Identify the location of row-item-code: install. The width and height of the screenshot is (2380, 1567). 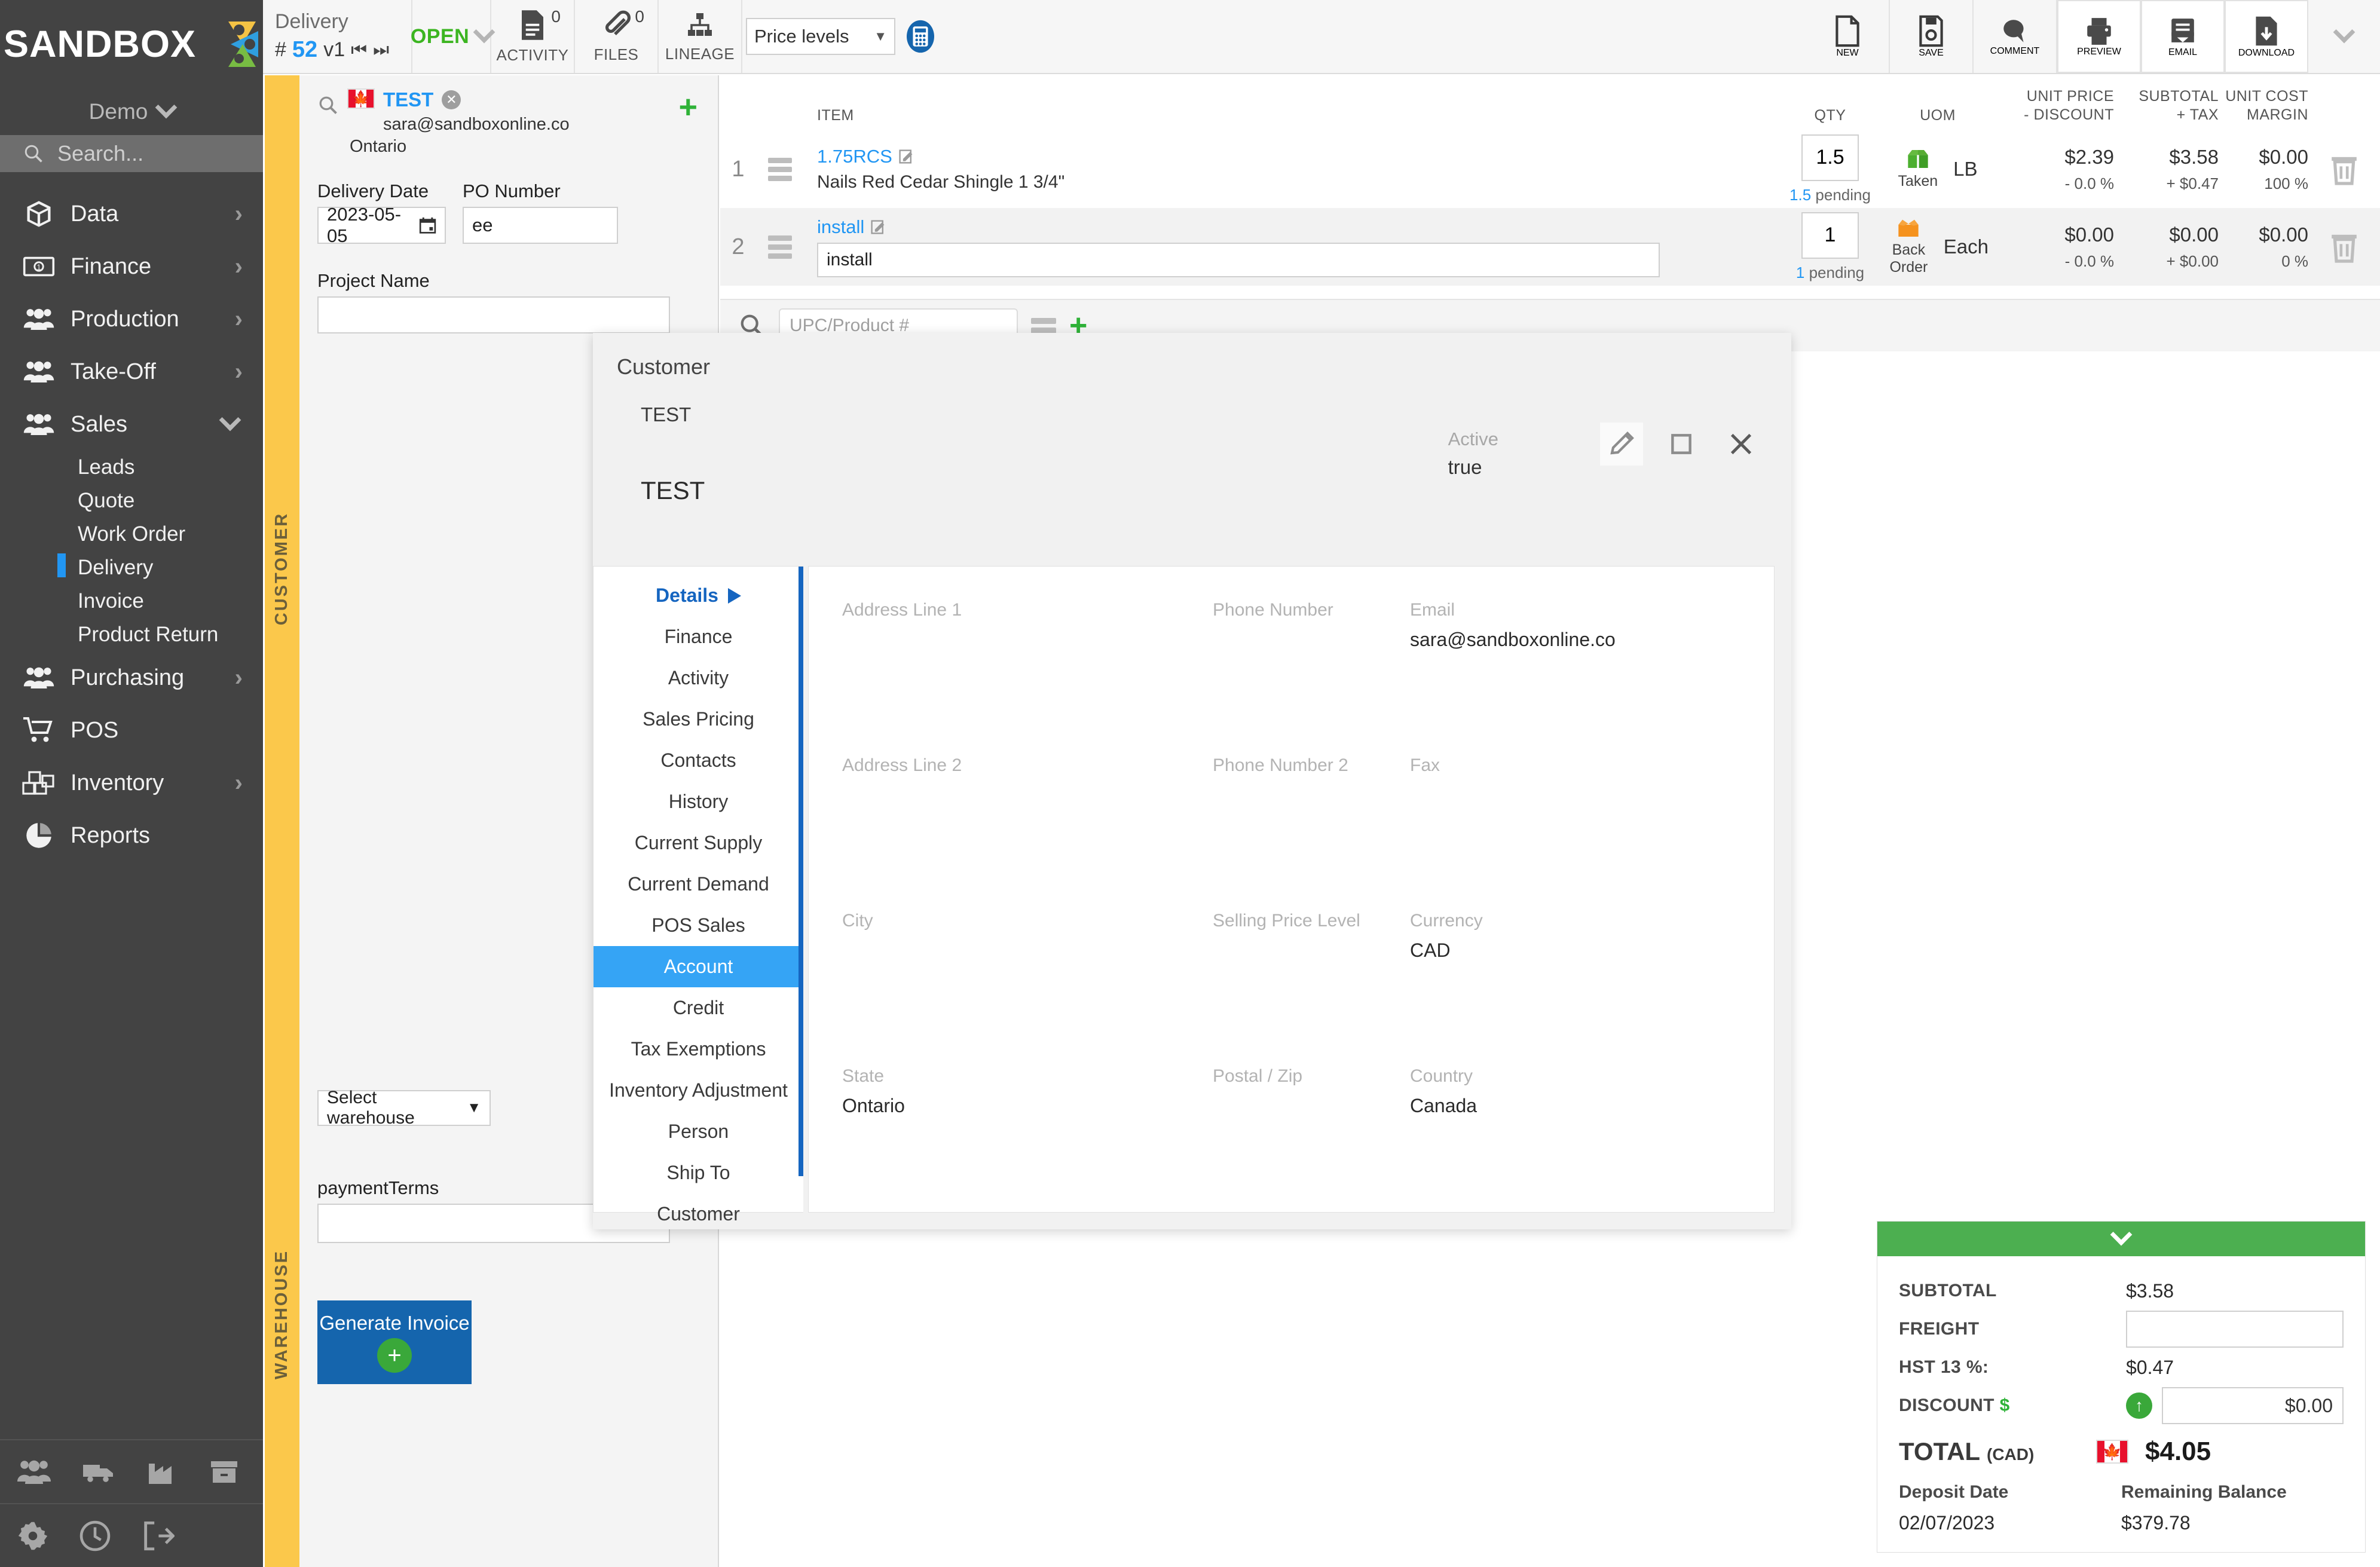
(1295, 227).